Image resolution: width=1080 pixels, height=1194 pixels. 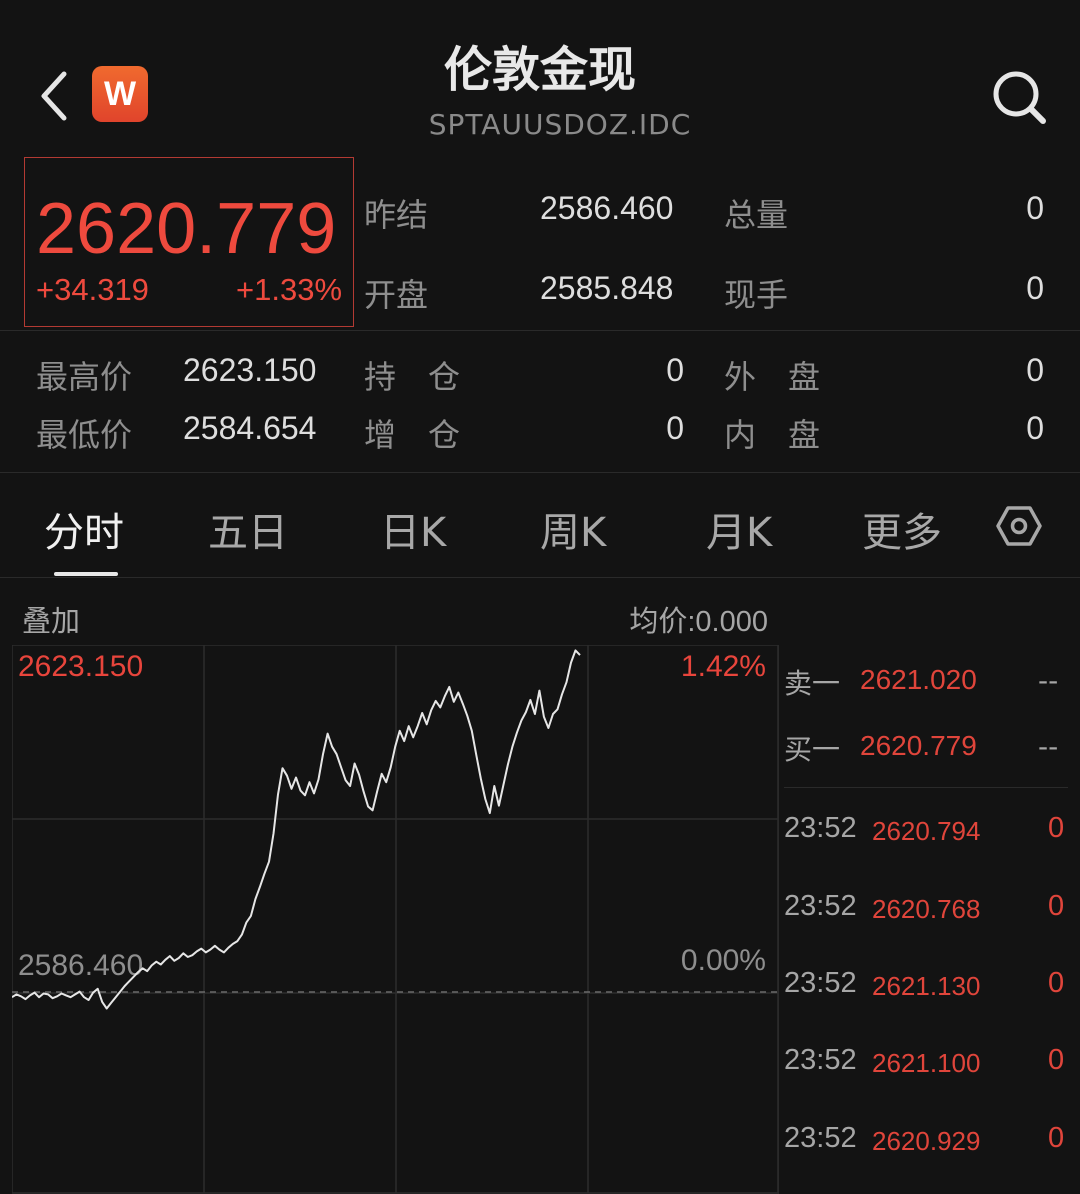 I want to click on open-label: 开盘, so click(x=396, y=295).